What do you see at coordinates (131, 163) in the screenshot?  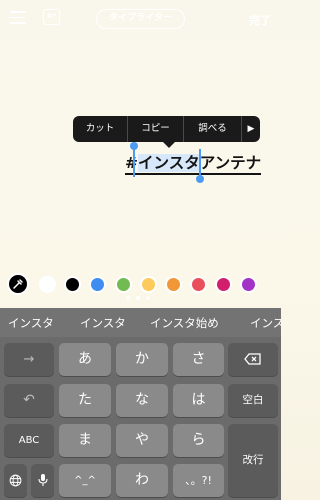 I see `text-prefix: #` at bounding box center [131, 163].